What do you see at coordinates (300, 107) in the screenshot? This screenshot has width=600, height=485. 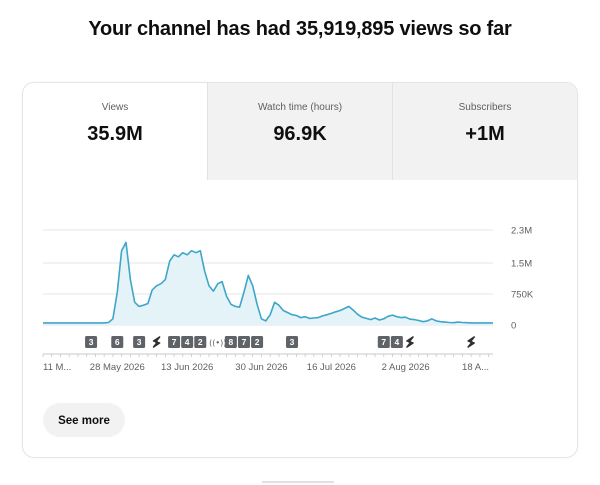 I see `tab-watch-time-label: Watch time (hours)` at bounding box center [300, 107].